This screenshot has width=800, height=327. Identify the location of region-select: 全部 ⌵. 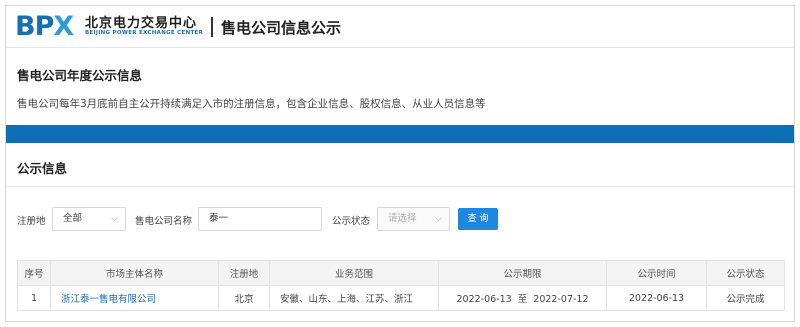
(89, 219).